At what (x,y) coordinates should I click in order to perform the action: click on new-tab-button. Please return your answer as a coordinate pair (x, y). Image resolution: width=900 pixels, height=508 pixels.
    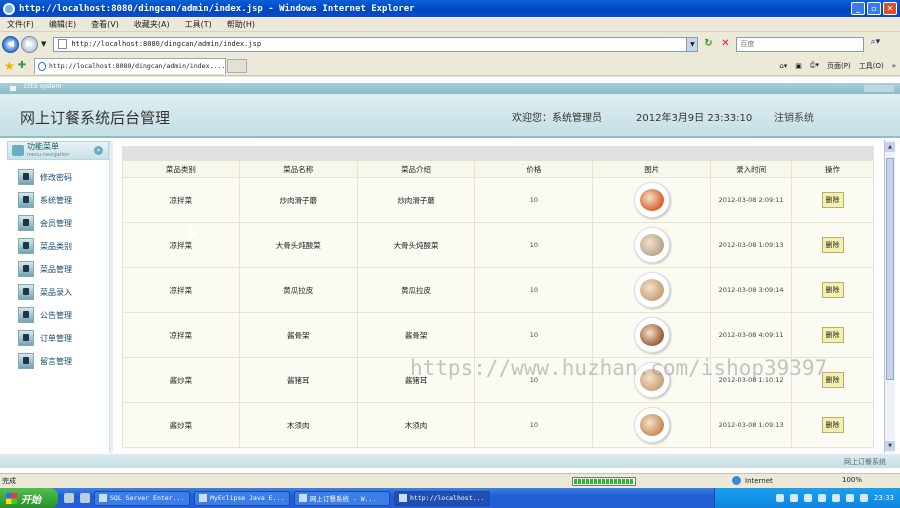
    Looking at the image, I should click on (237, 65).